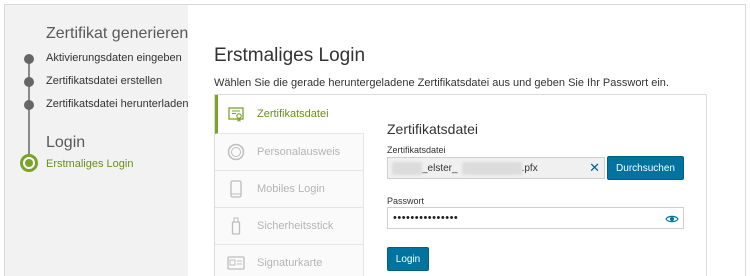 The width and height of the screenshot is (750, 276). Describe the element at coordinates (29, 113) in the screenshot. I see `stepper-line` at that location.